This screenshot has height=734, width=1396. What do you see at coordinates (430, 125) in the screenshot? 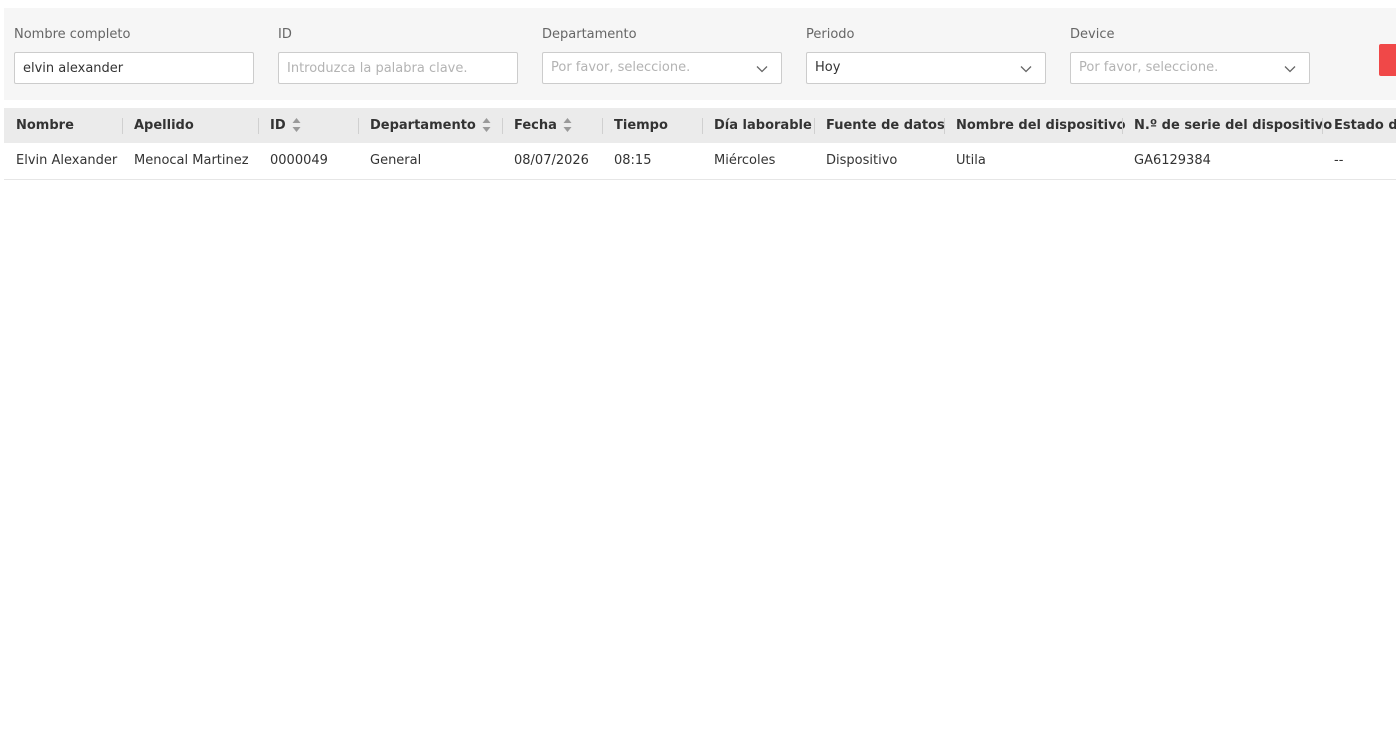
I see `column-header-departamento: Departamento` at bounding box center [430, 125].